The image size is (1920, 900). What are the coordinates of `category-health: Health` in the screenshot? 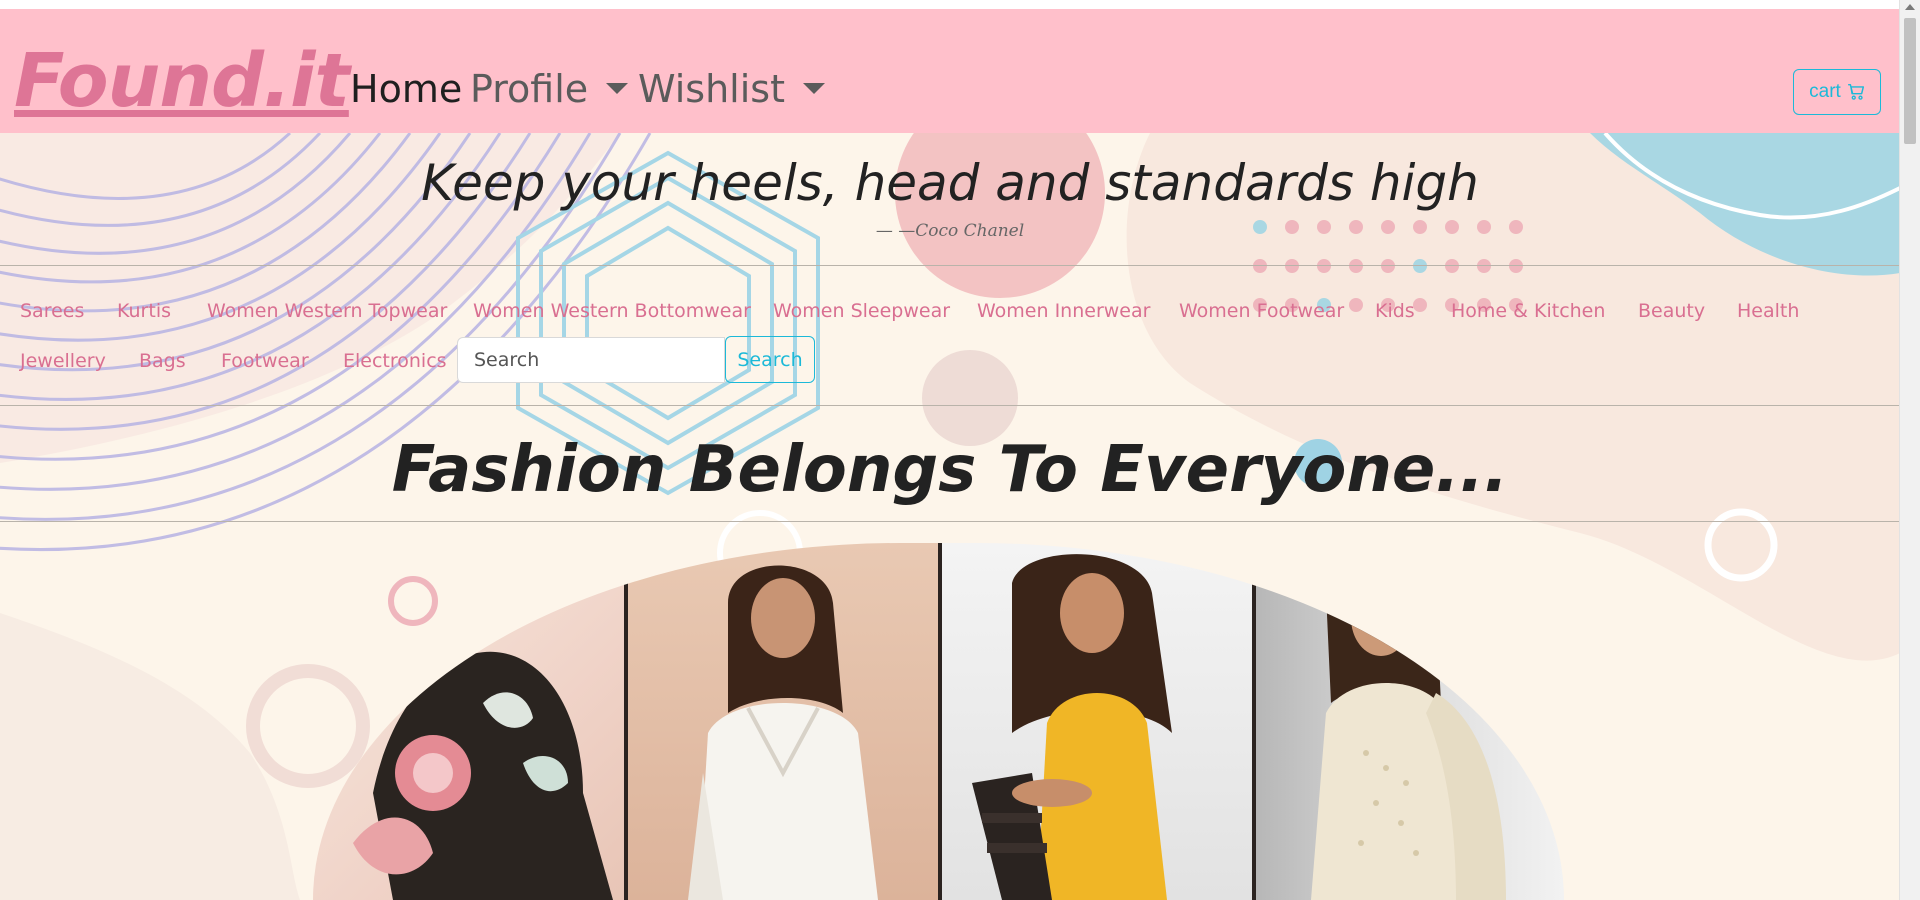 It's located at (1768, 311).